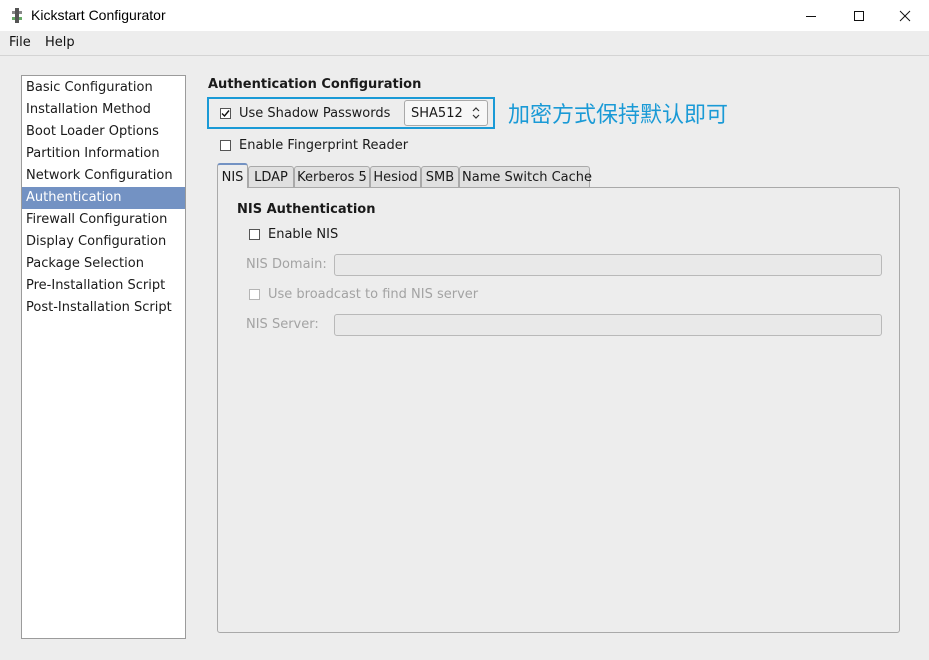 Image resolution: width=929 pixels, height=660 pixels. I want to click on tab-smb: SMB, so click(440, 176).